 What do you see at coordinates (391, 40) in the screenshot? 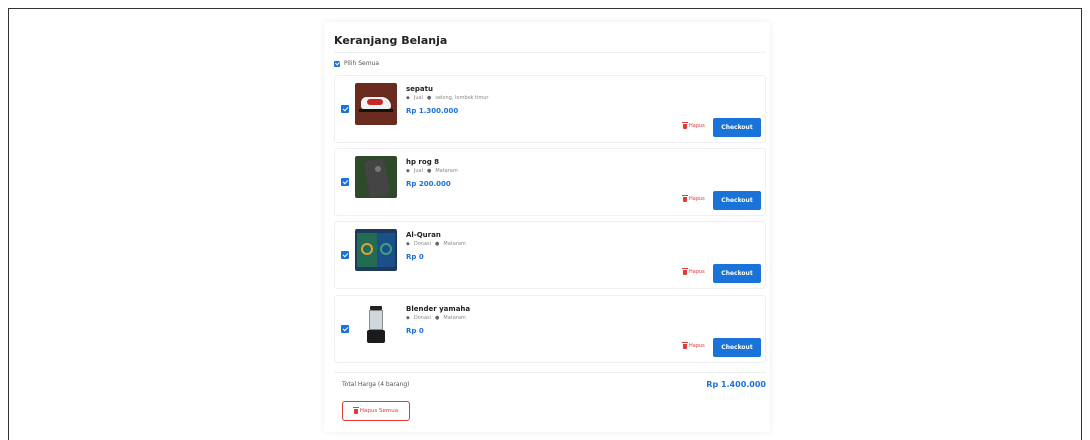
I see `page-title: Keranjang Belanja` at bounding box center [391, 40].